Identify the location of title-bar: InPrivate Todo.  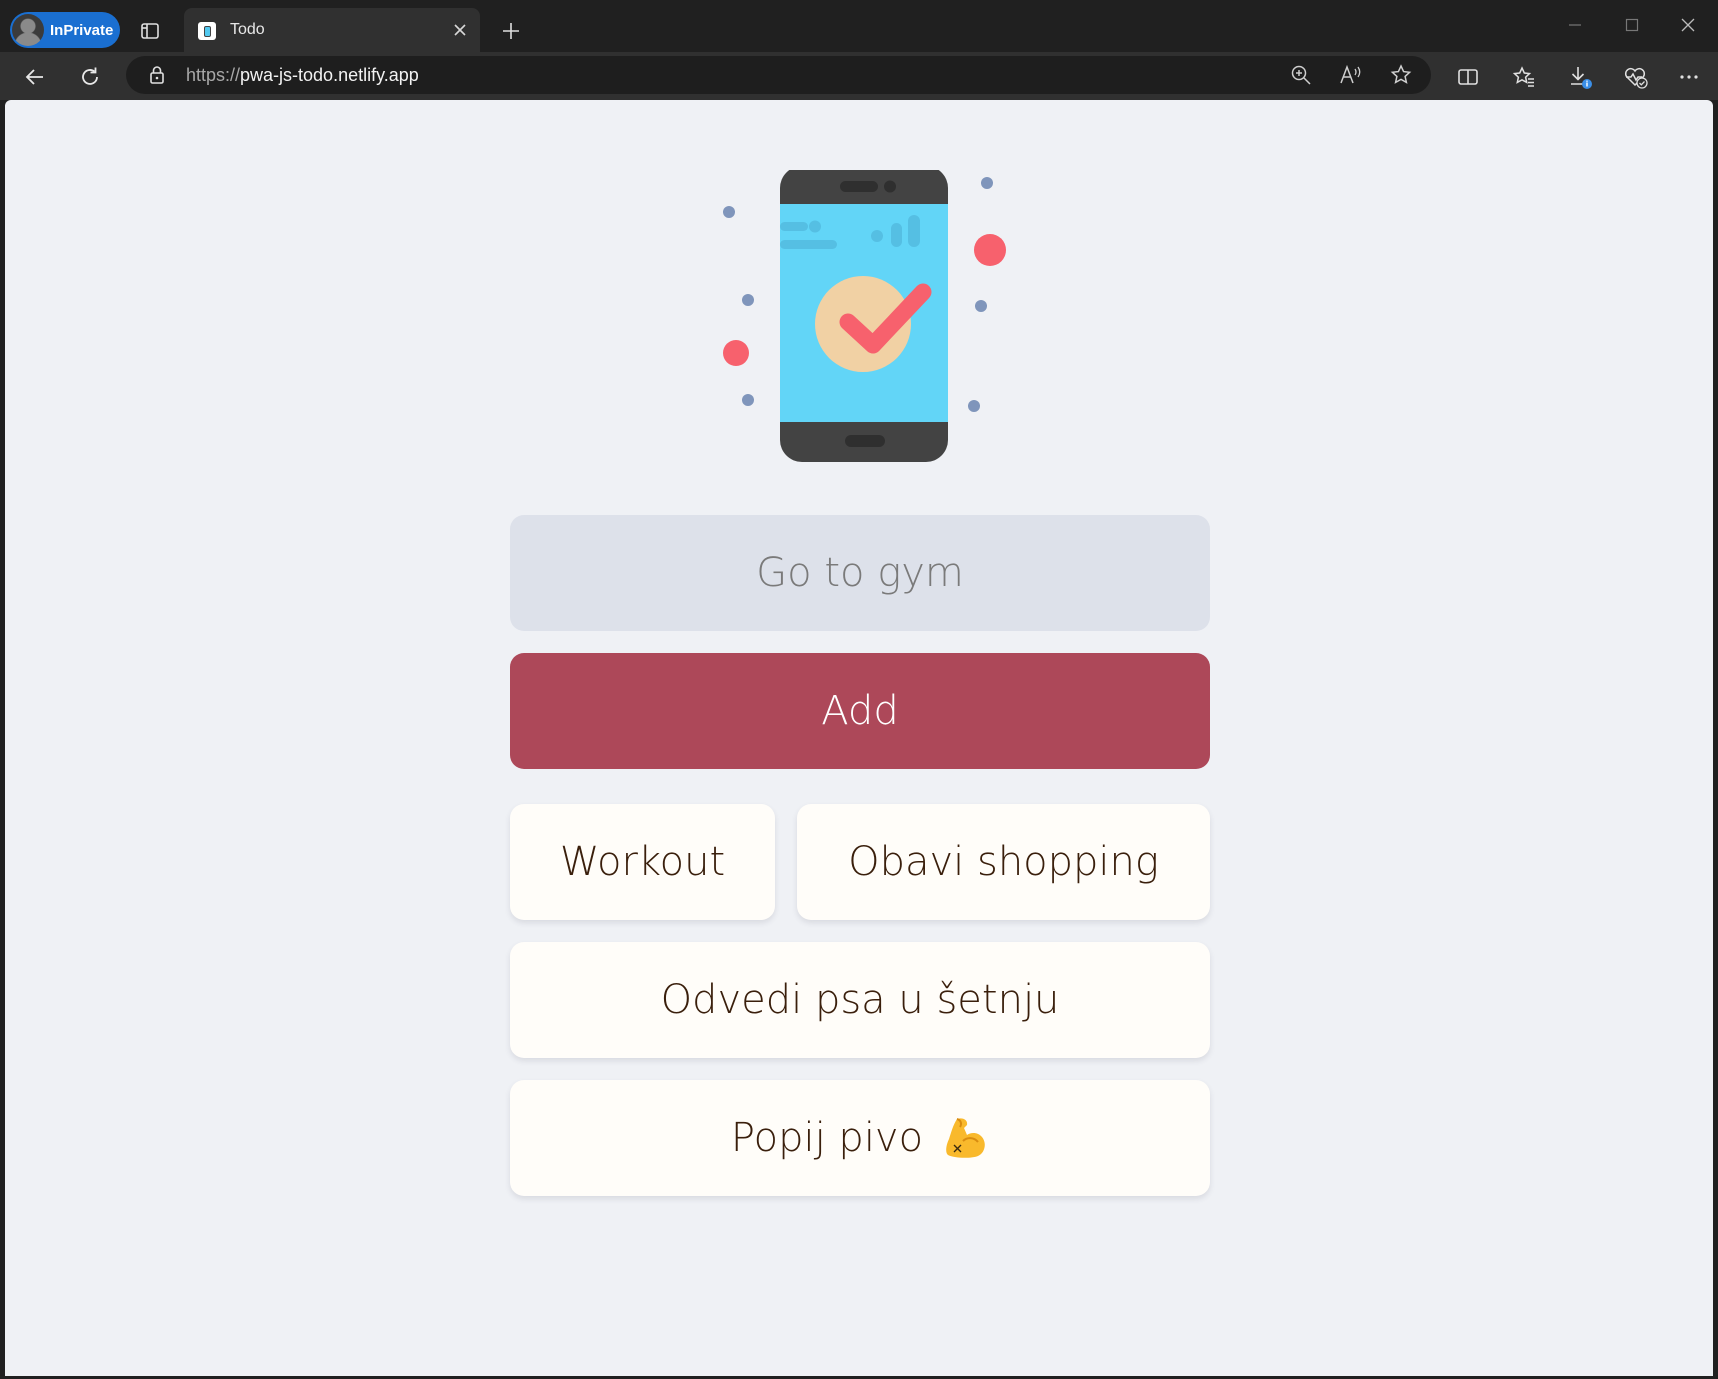
(859, 26).